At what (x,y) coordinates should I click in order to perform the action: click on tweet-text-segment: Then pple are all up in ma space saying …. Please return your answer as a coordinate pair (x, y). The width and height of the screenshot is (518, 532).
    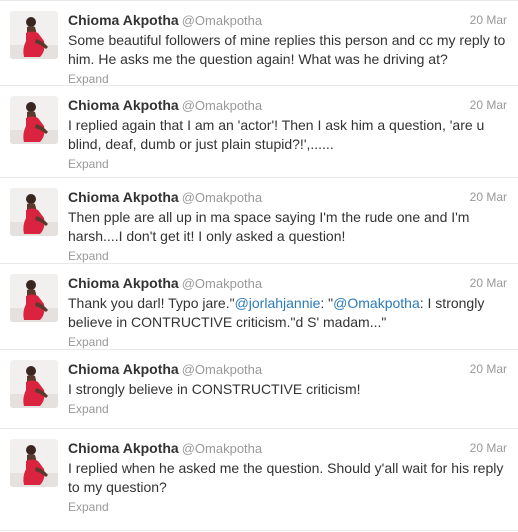
    Looking at the image, I should click on (269, 226).